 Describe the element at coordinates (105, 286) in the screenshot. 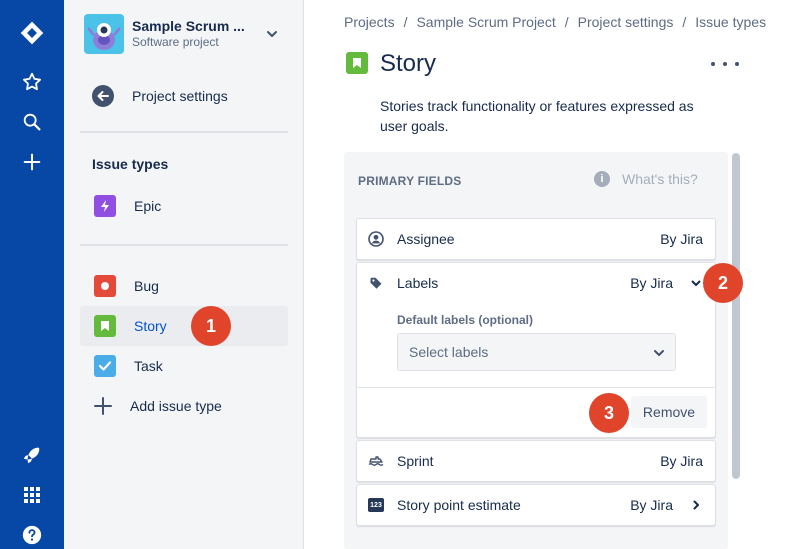

I see `bug-dot-icon` at that location.